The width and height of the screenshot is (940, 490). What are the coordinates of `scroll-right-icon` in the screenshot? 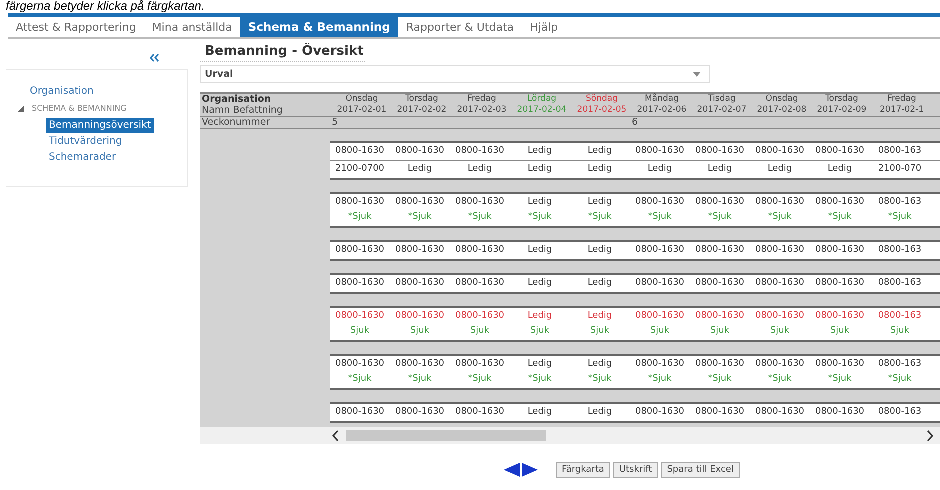 It's located at (930, 436).